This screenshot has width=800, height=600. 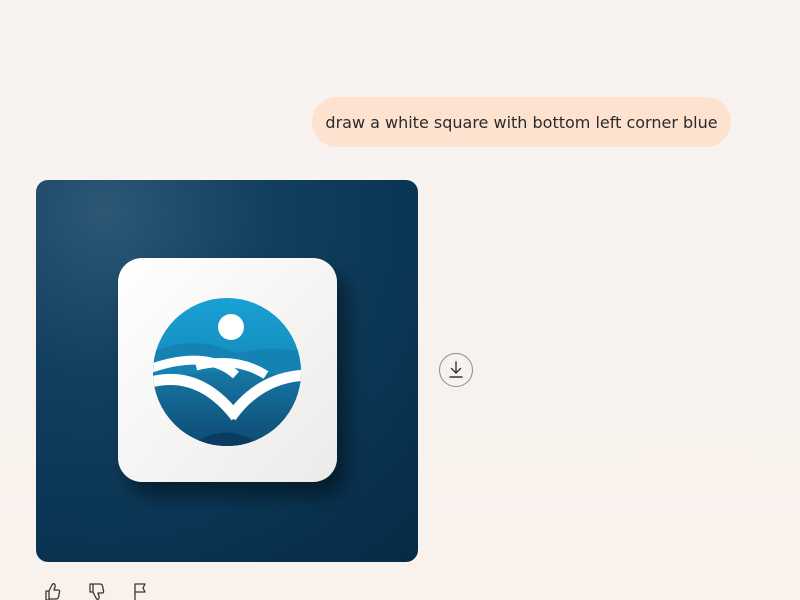 I want to click on download-button, so click(x=456, y=370).